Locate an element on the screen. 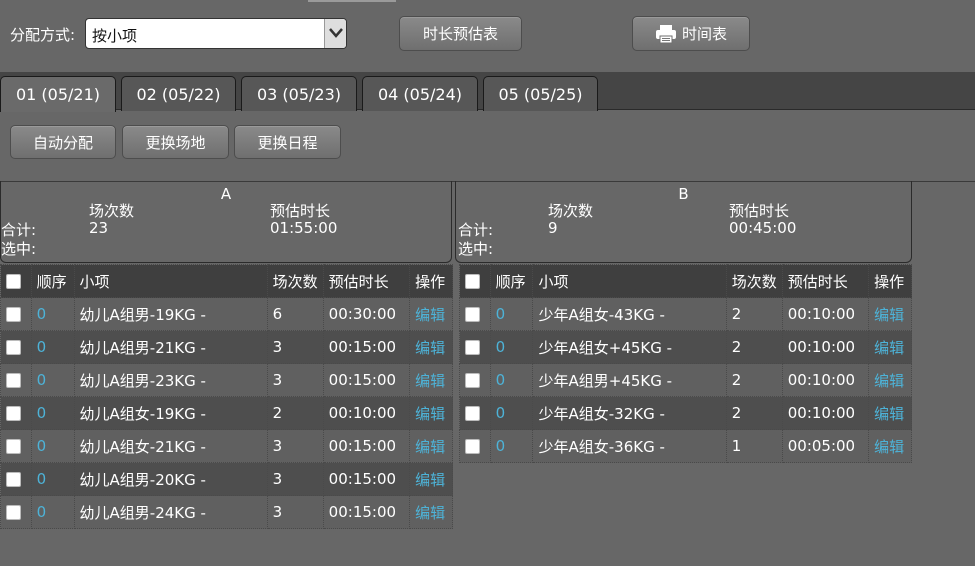 The width and height of the screenshot is (975, 566). table-row: 0 幼儿A组男-21KG -3 00:15:00 编辑 is located at coordinates (226, 347).